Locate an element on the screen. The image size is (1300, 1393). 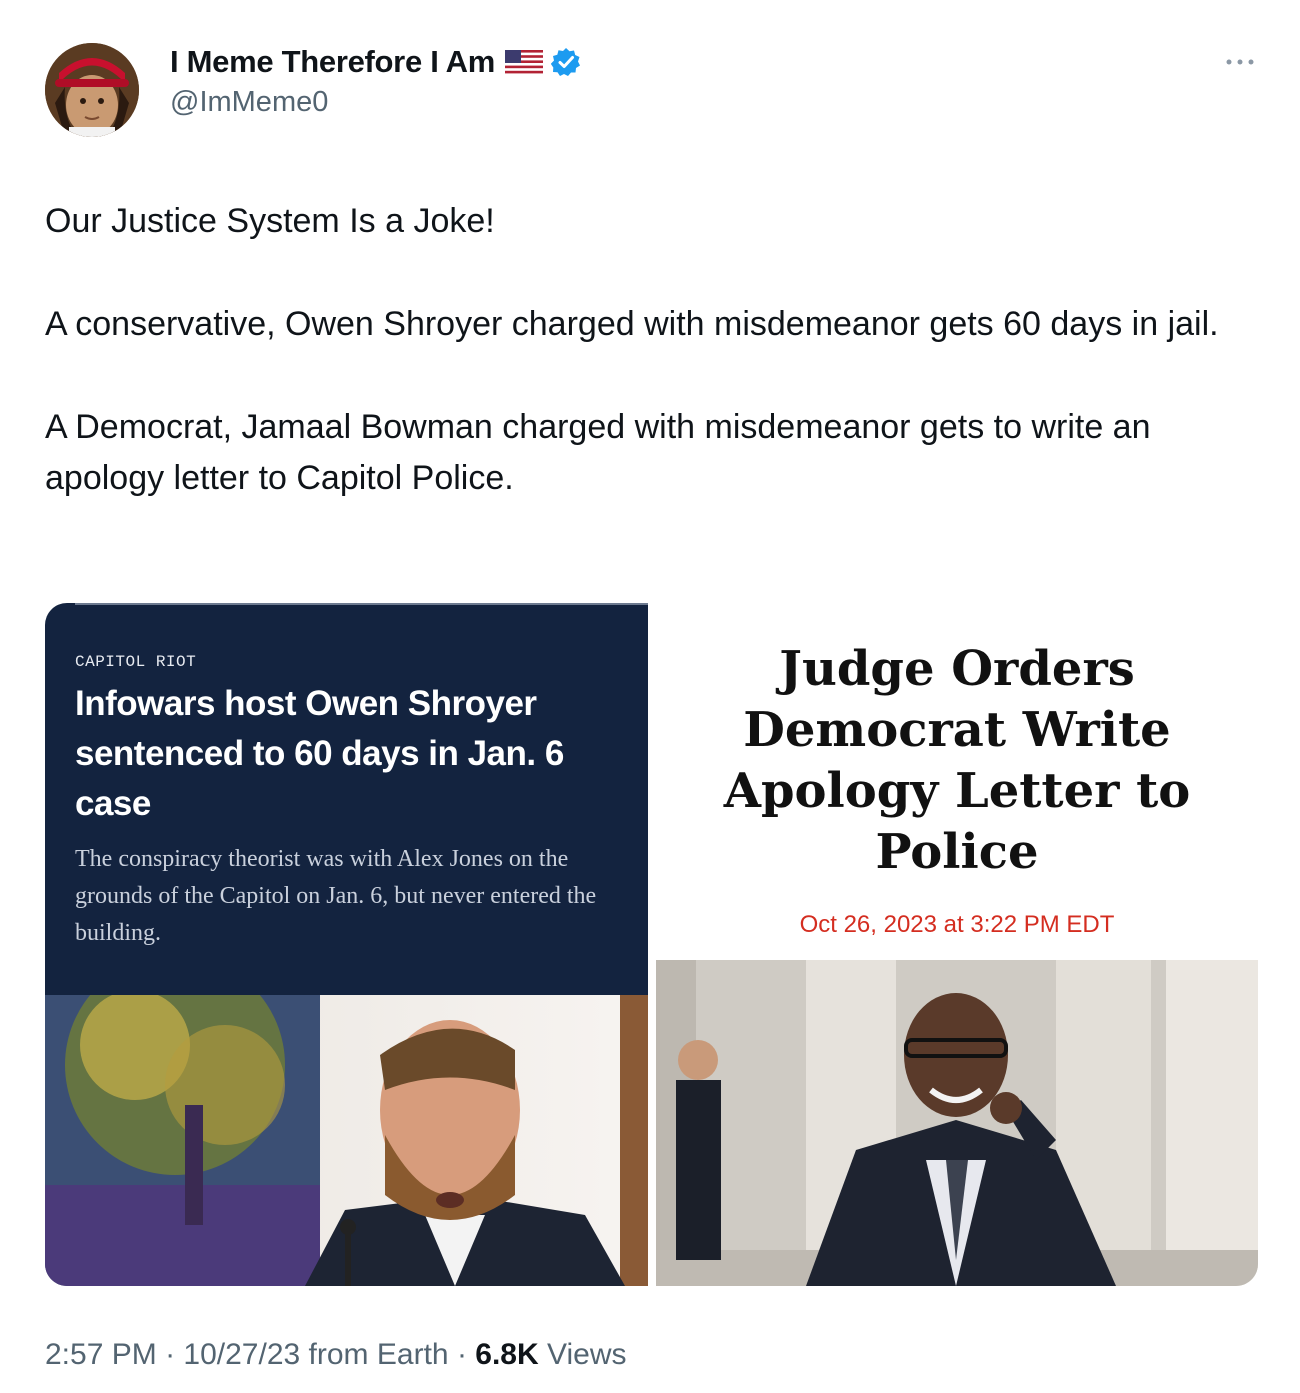
article-kicker: CAPITOL RIOT is located at coordinates (136, 662).